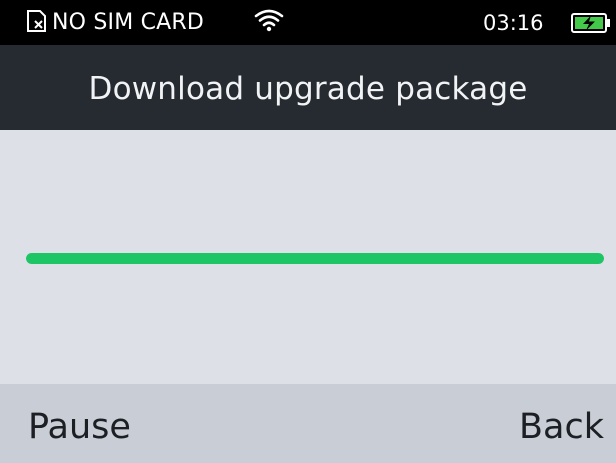 The image size is (616, 463). Describe the element at coordinates (79, 427) in the screenshot. I see `pause-button: Pause` at that location.